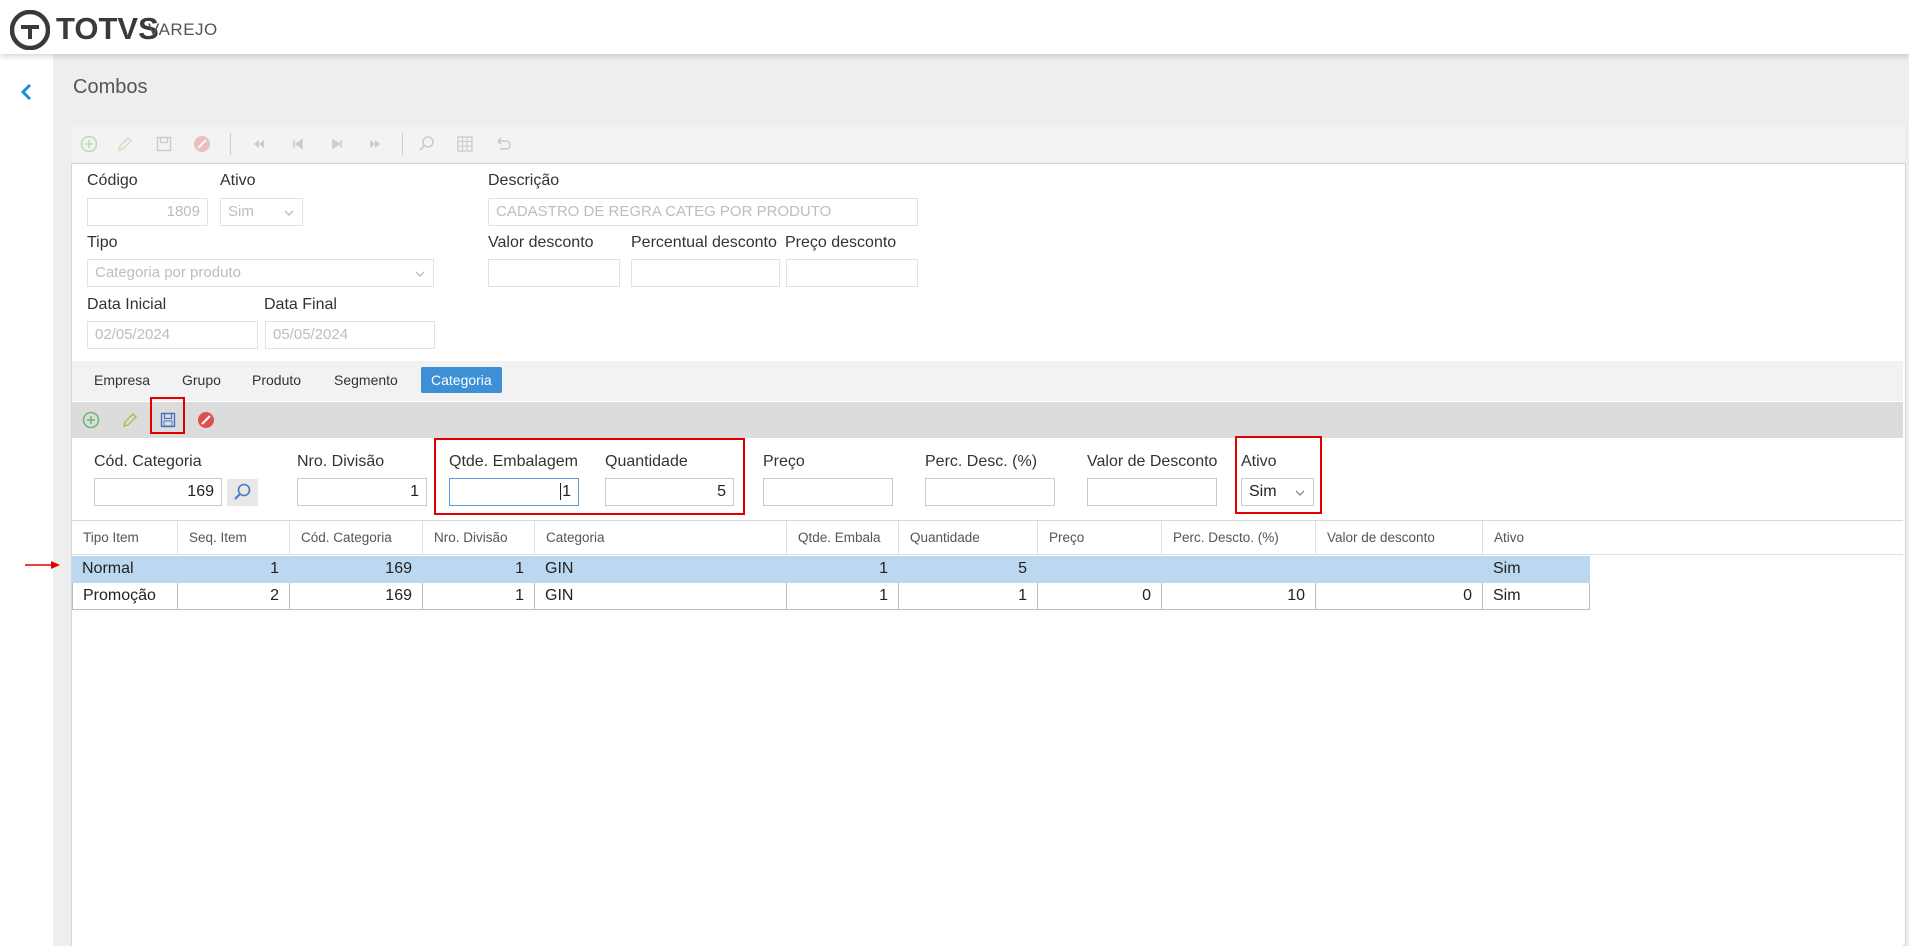 The image size is (1909, 946). What do you see at coordinates (183, 29) in the screenshot?
I see `brand-subtitle: VAREJO` at bounding box center [183, 29].